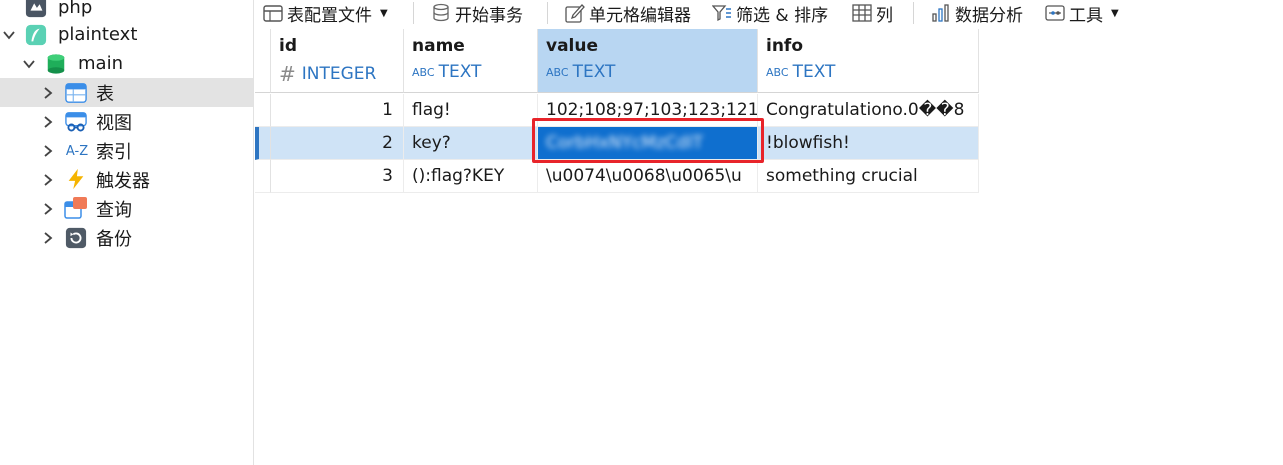  Describe the element at coordinates (989, 15) in the screenshot. I see `data-analysis-label: 数据分析` at that location.